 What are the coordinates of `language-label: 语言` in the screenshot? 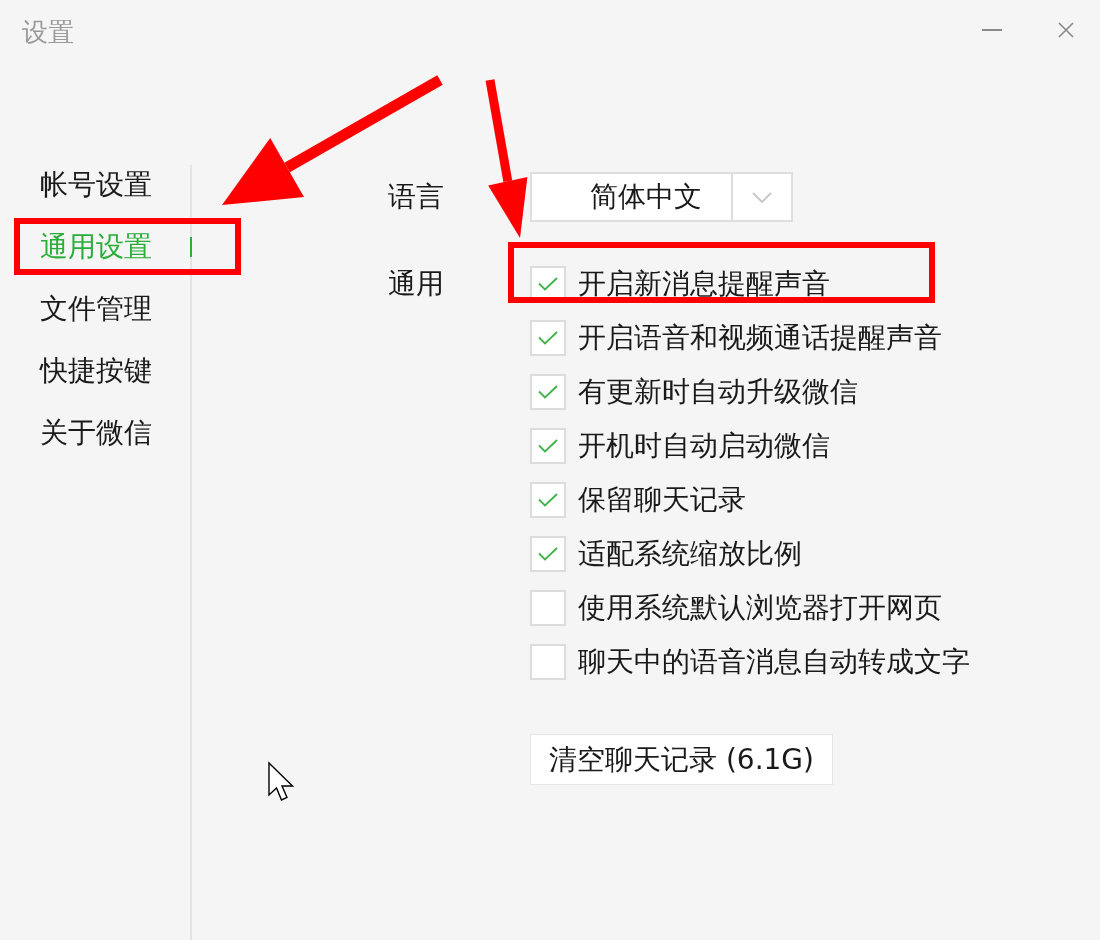 It's located at (416, 197).